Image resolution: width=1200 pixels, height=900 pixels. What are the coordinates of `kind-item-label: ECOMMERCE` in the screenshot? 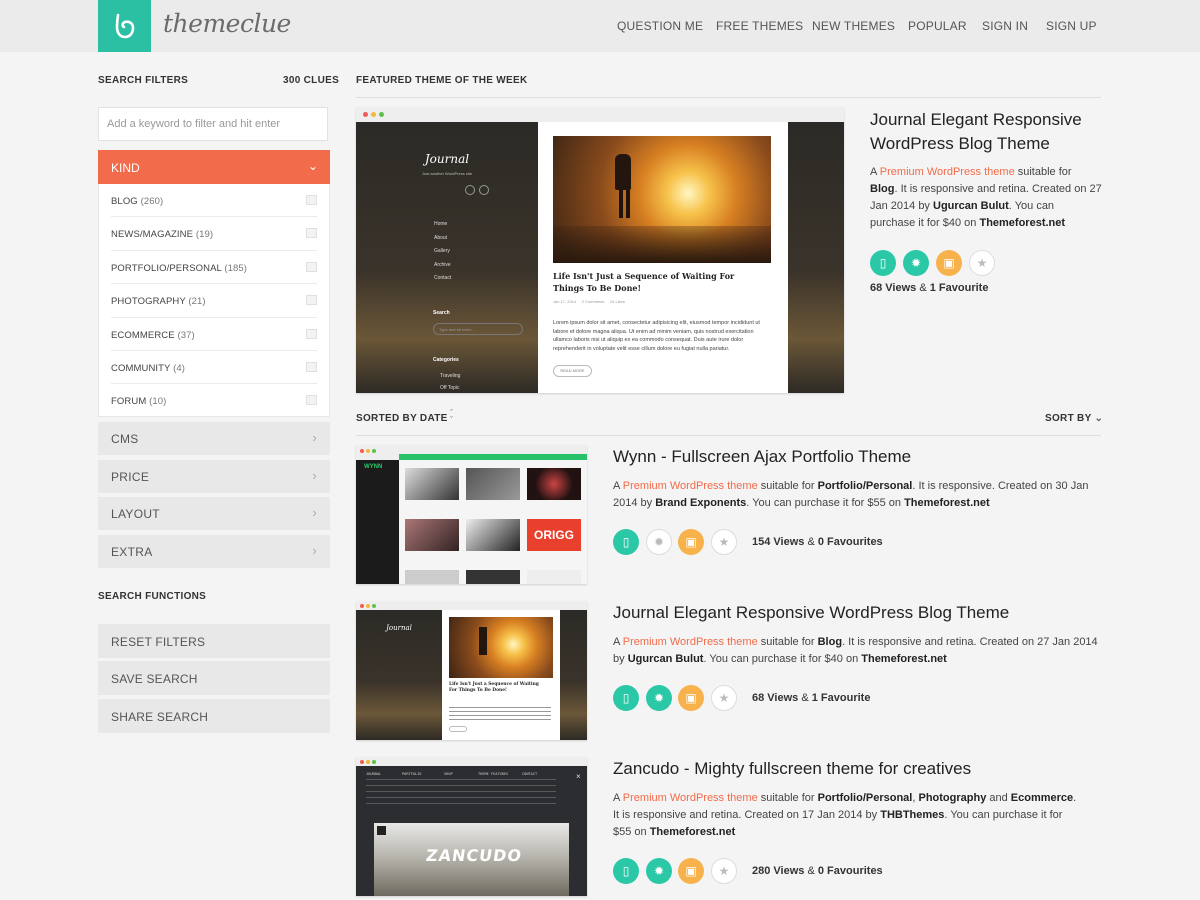 It's located at (143, 335).